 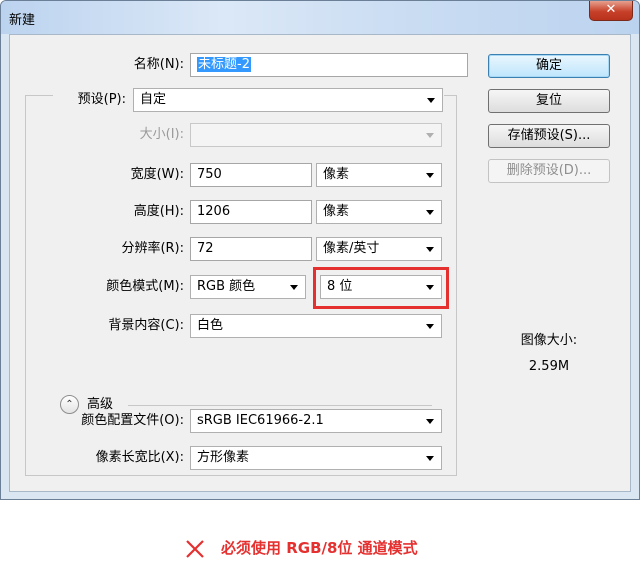 I want to click on close-icon: ✕, so click(x=611, y=9).